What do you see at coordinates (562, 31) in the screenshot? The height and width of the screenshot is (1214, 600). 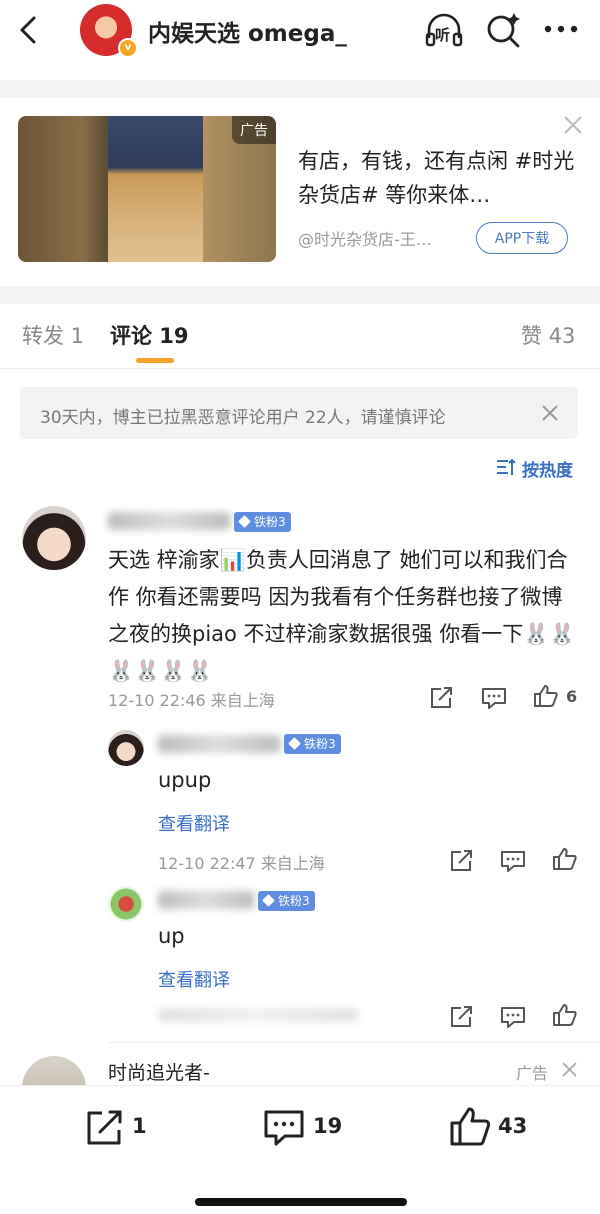 I see `more-icon` at bounding box center [562, 31].